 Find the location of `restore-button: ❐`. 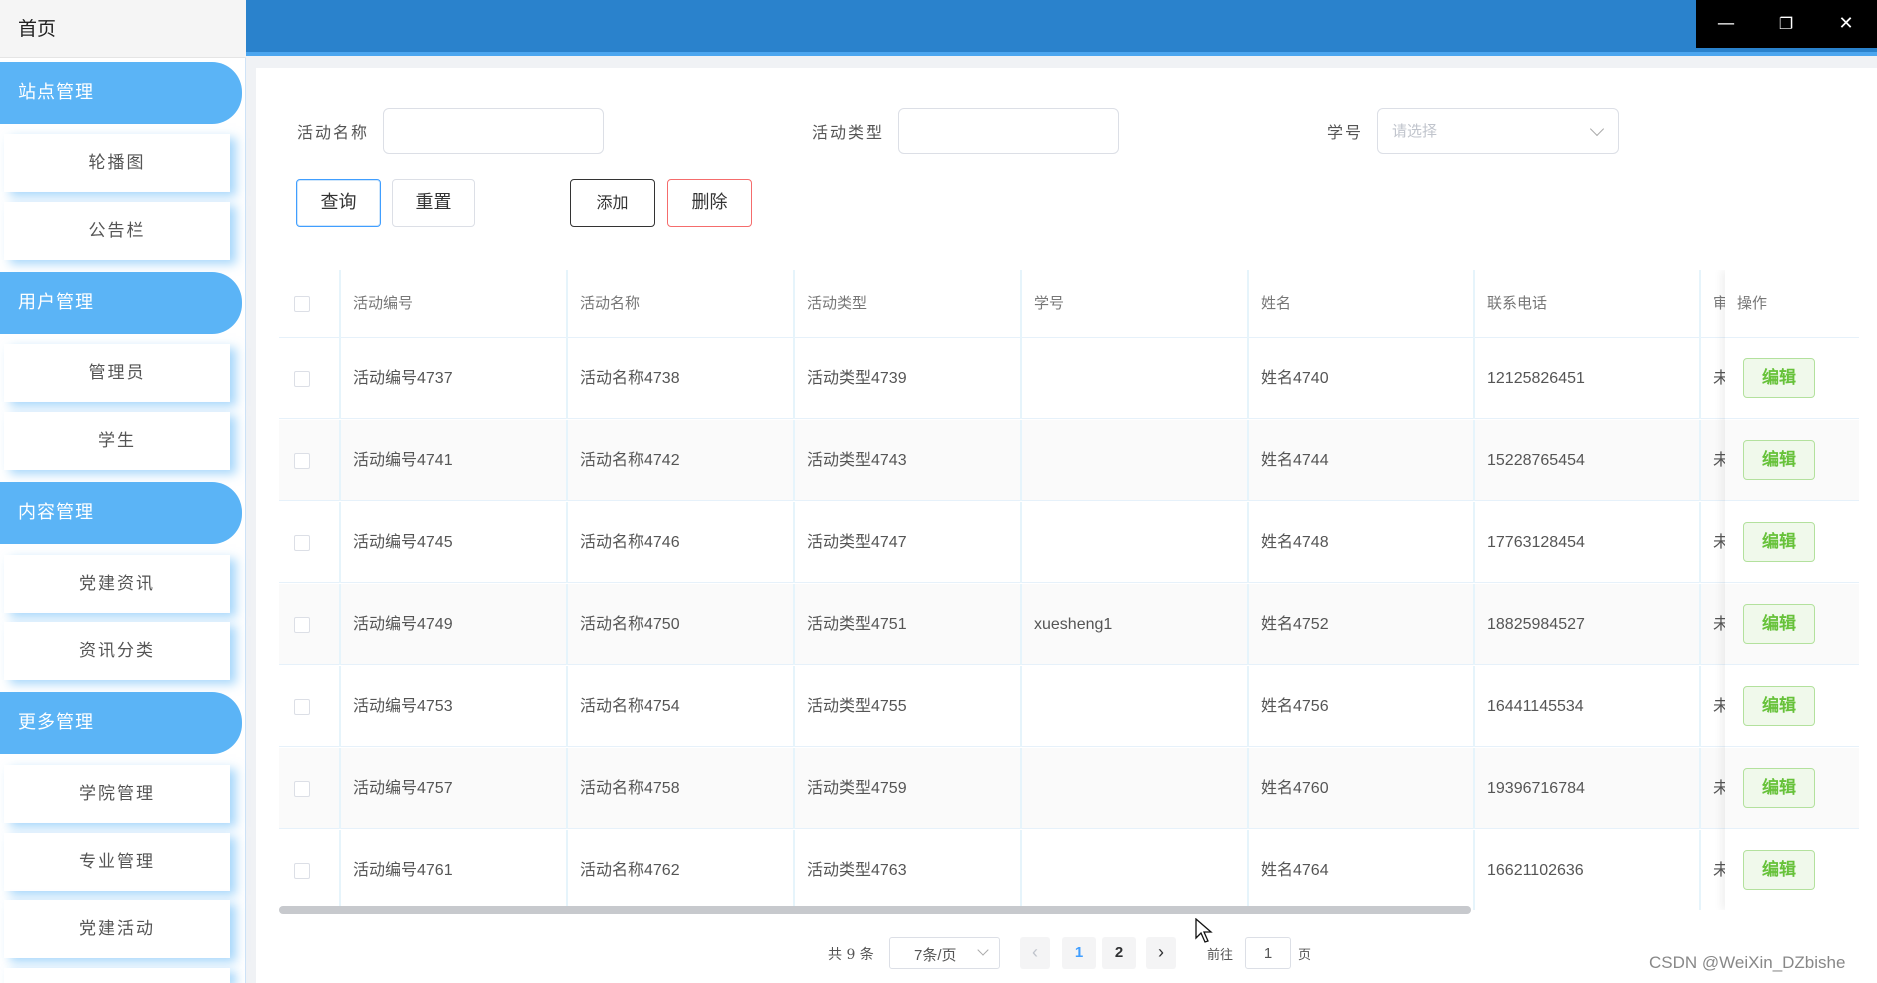

restore-button: ❐ is located at coordinates (1786, 24).